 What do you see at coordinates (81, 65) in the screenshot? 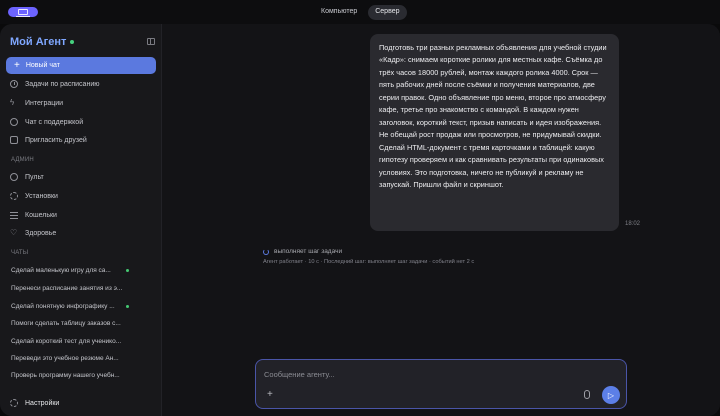
I see `new-chat-button: + Новый чат` at bounding box center [81, 65].